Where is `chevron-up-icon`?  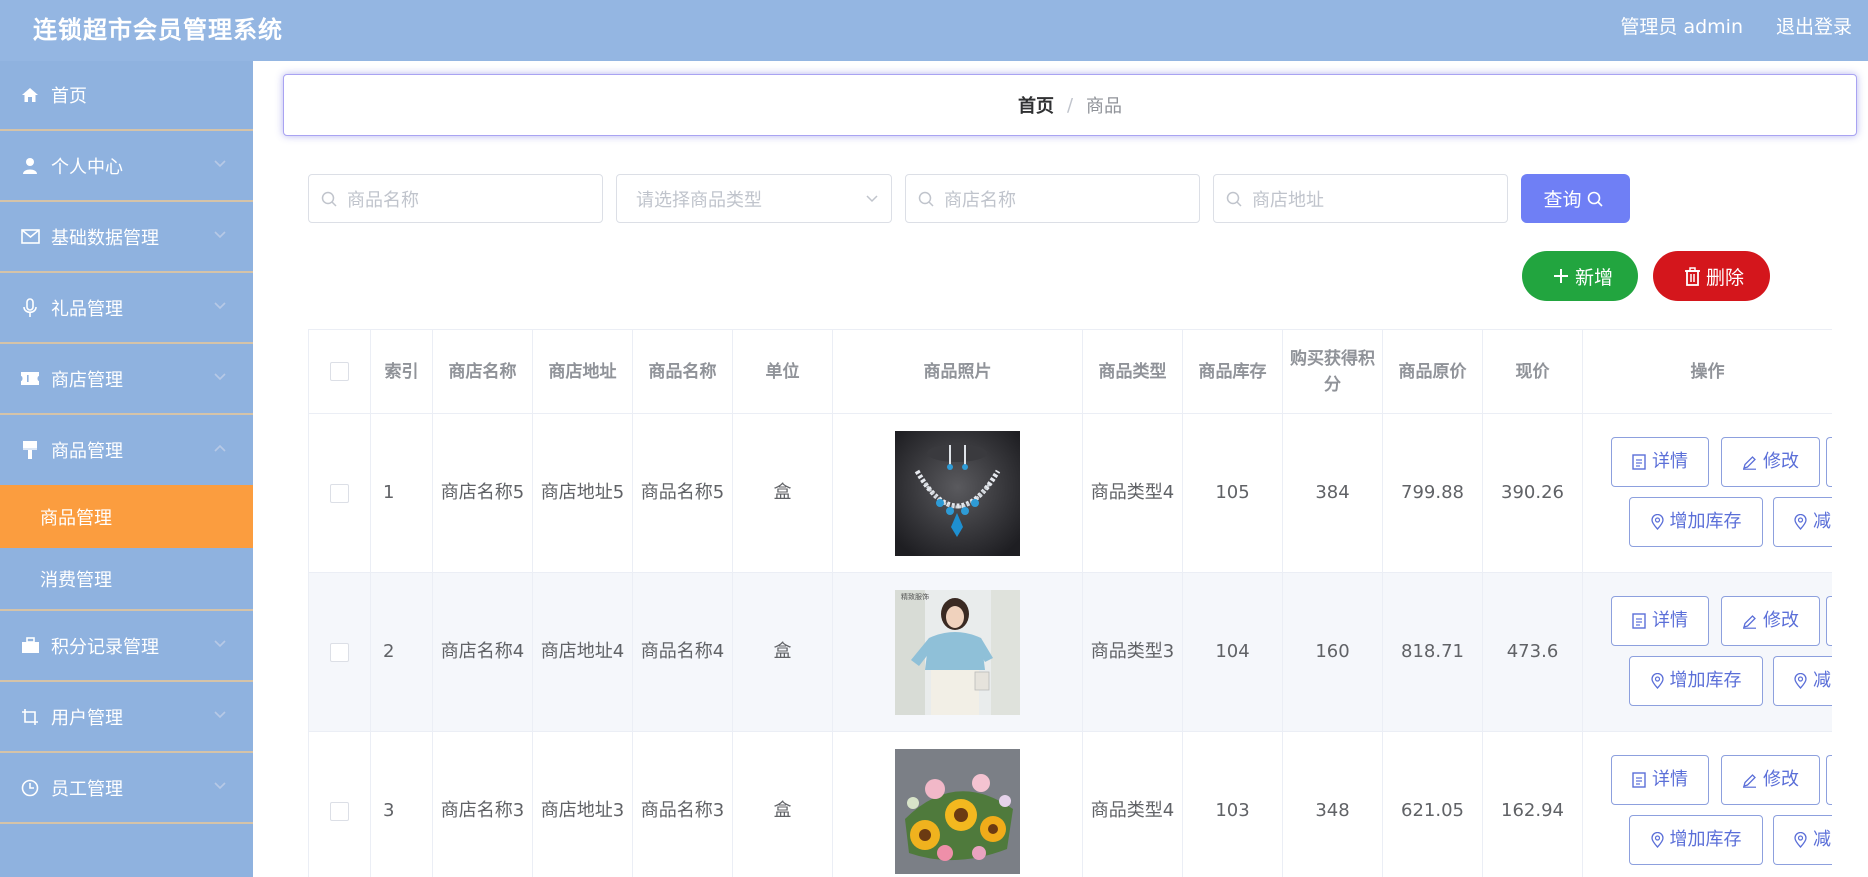 chevron-up-icon is located at coordinates (220, 448).